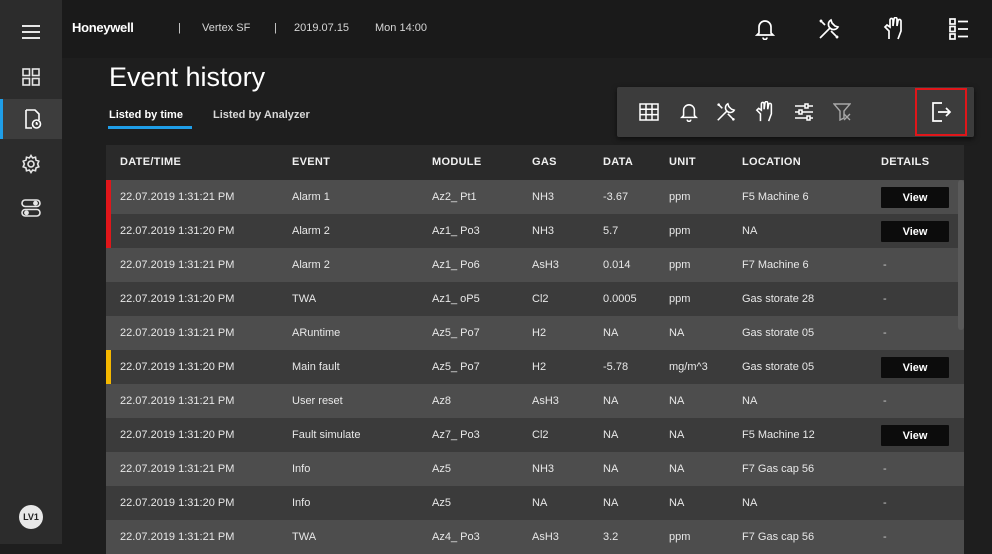 This screenshot has height=554, width=992. Describe the element at coordinates (316, 333) in the screenshot. I see `cell-event: ARuntime` at that location.